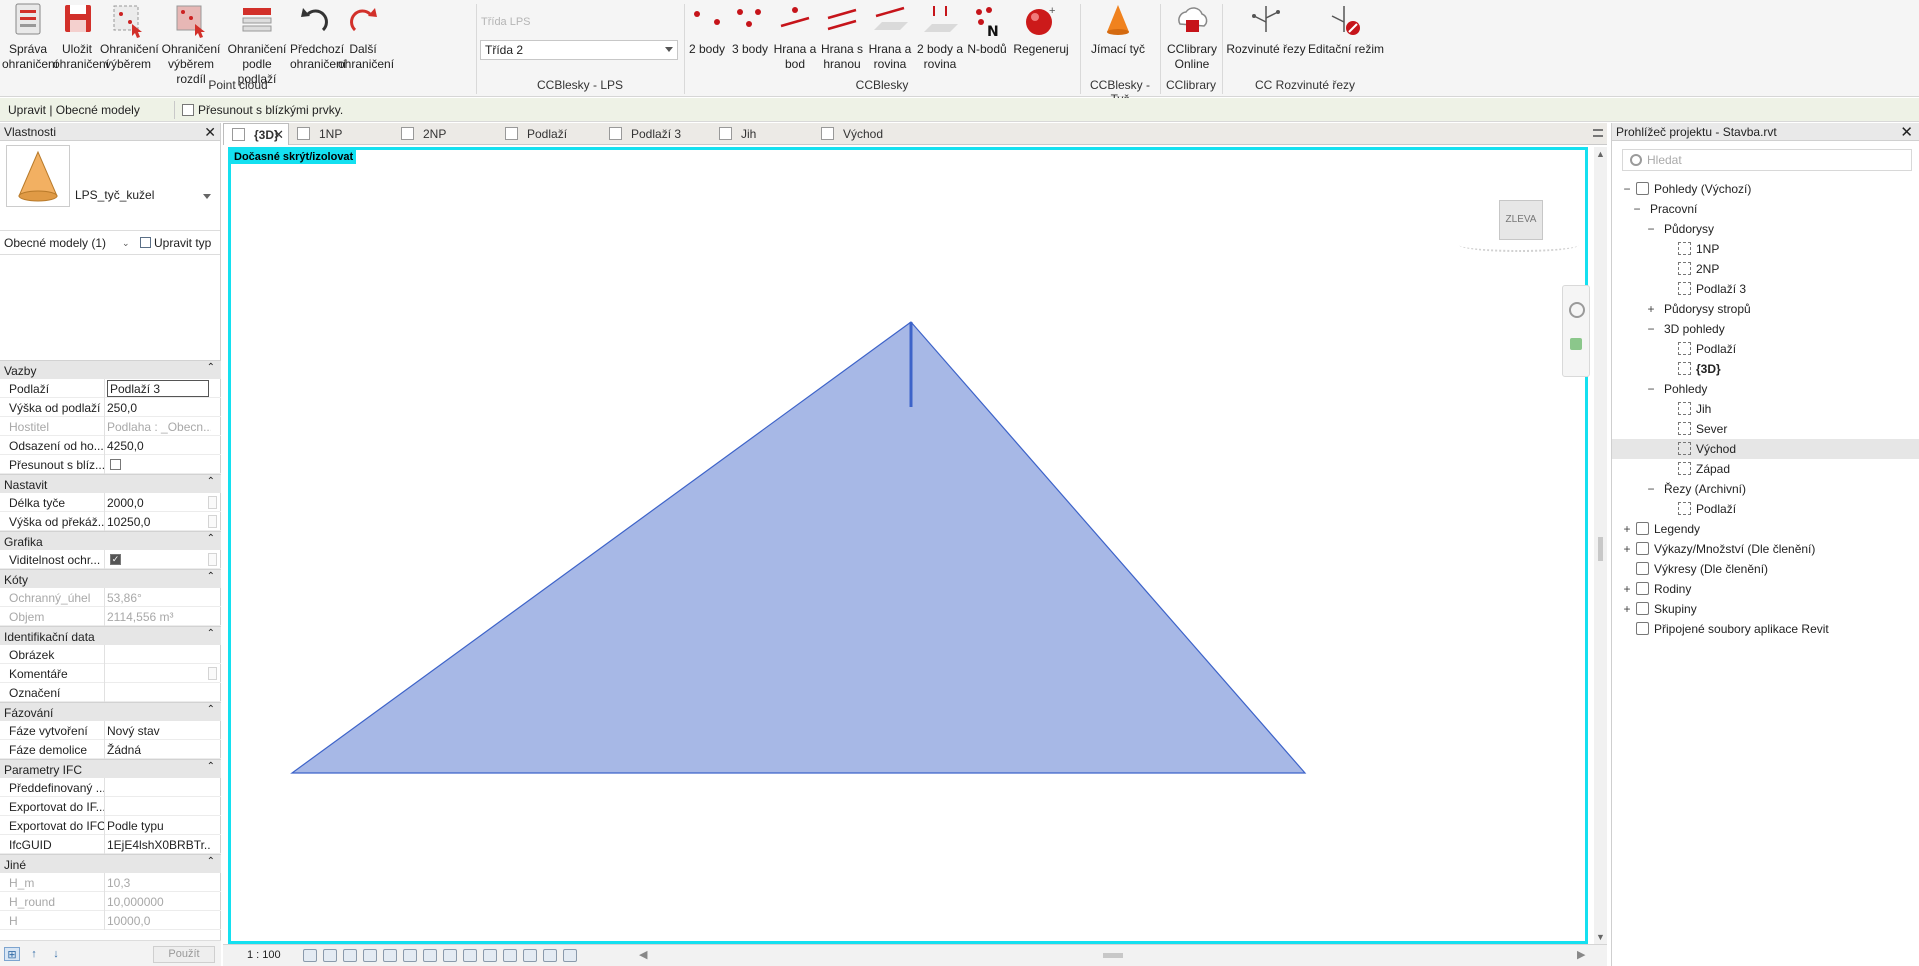  What do you see at coordinates (1765, 629) in the screenshot?
I see `browser-tree-item: Připojené soubory aplikace Revit` at bounding box center [1765, 629].